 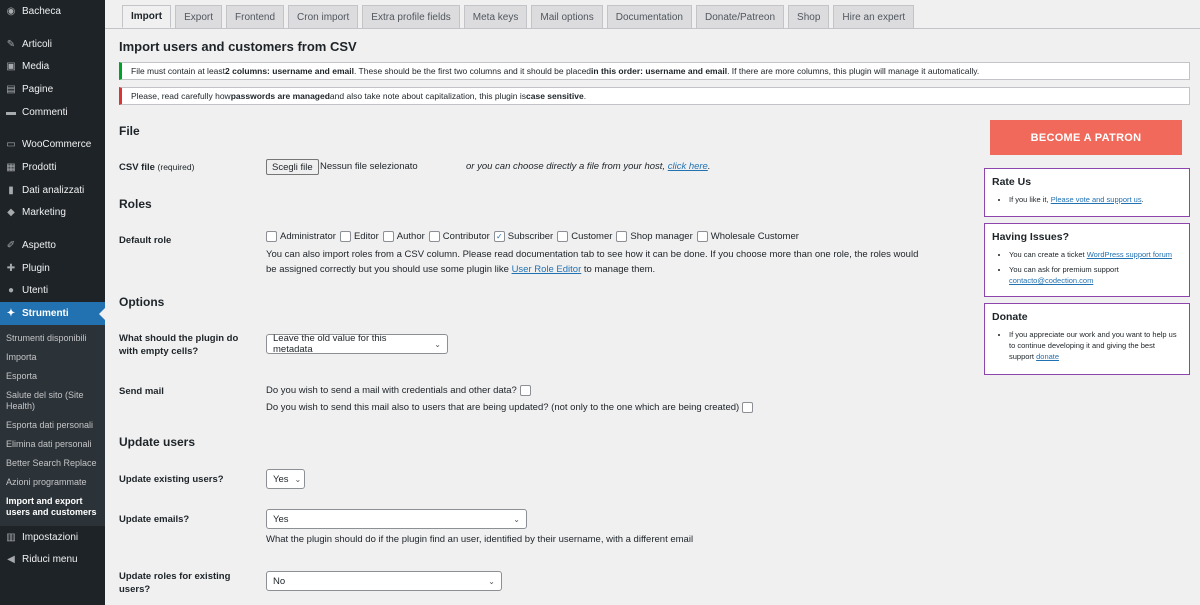 What do you see at coordinates (52, 537) in the screenshot?
I see `sidebar-item-impostazioni: ▥ Impostazioni` at bounding box center [52, 537].